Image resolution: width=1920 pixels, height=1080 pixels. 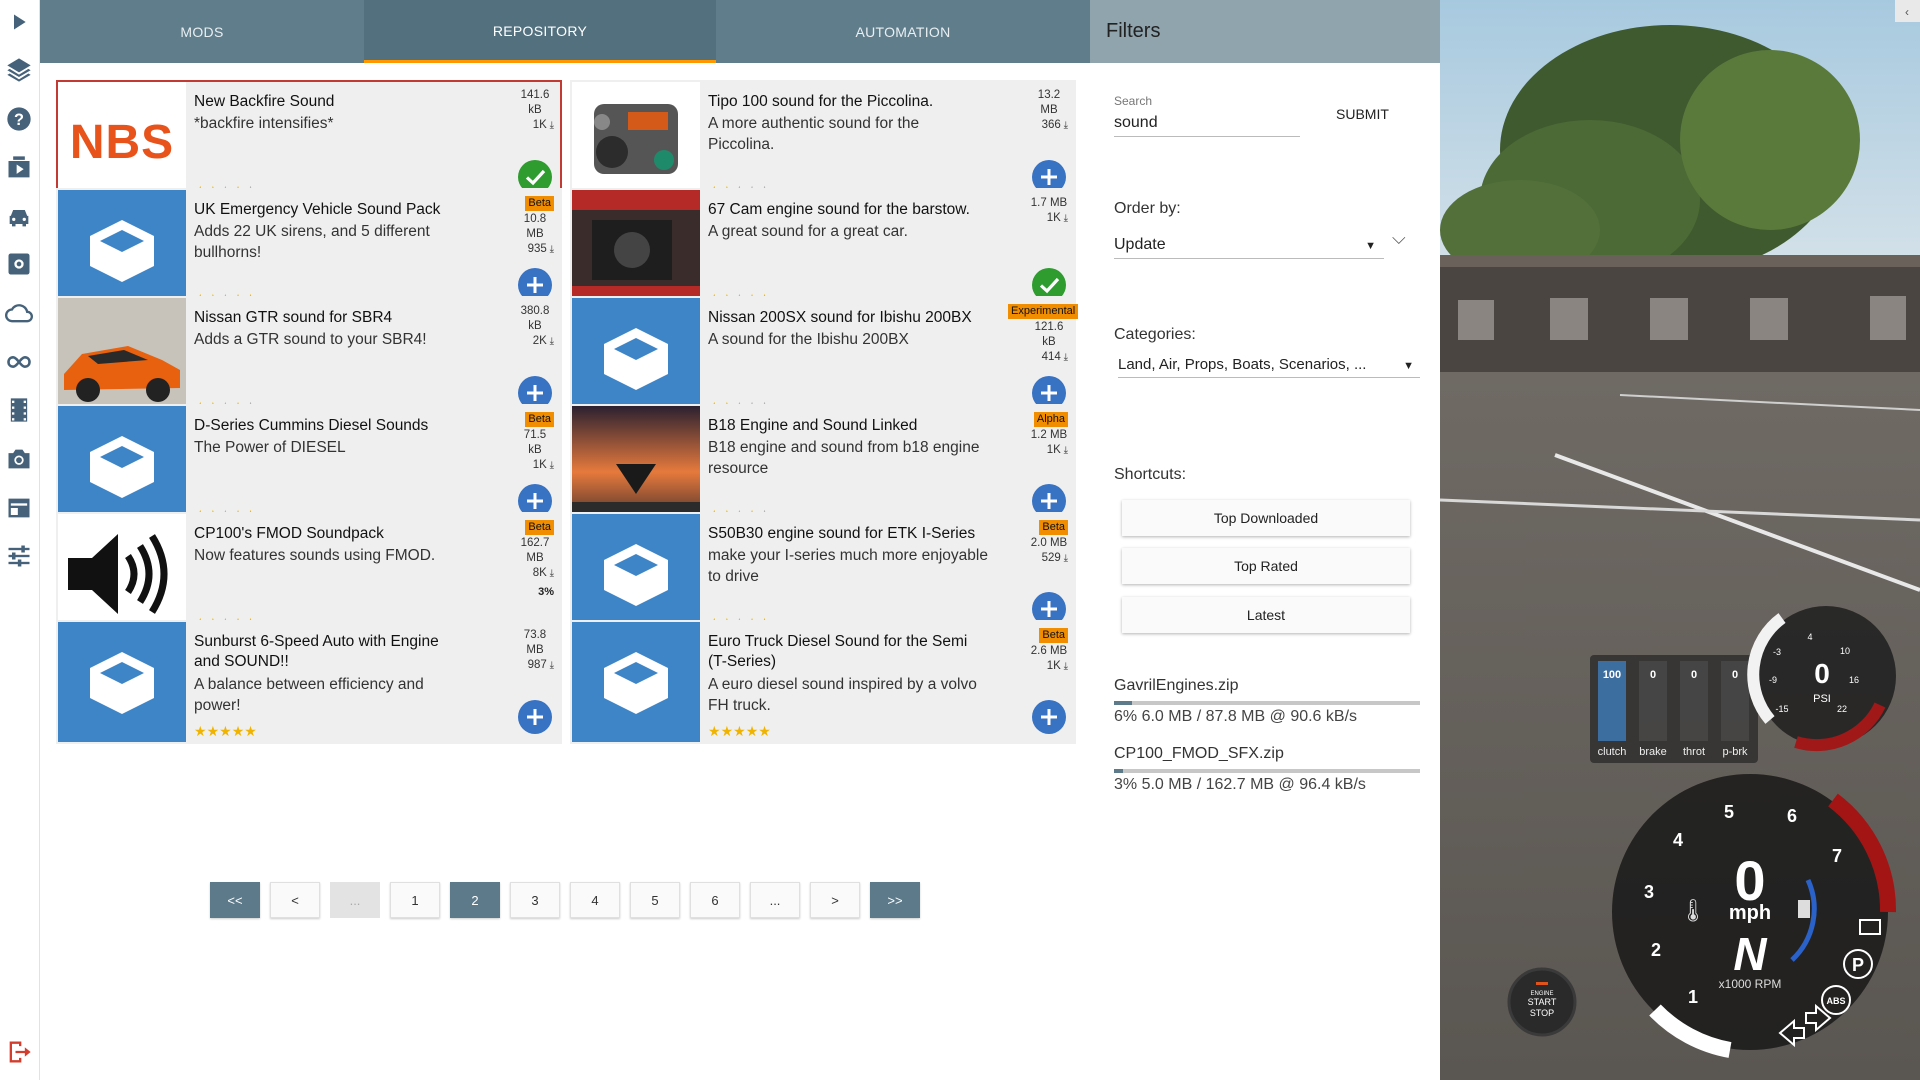 What do you see at coordinates (19, 264) in the screenshot?
I see `settings-icon` at bounding box center [19, 264].